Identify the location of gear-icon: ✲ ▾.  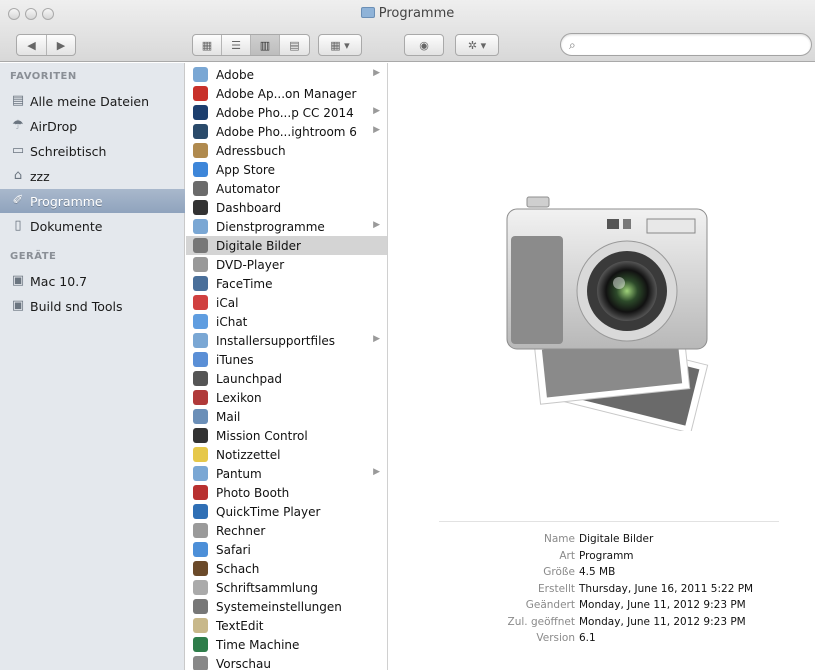
(477, 45).